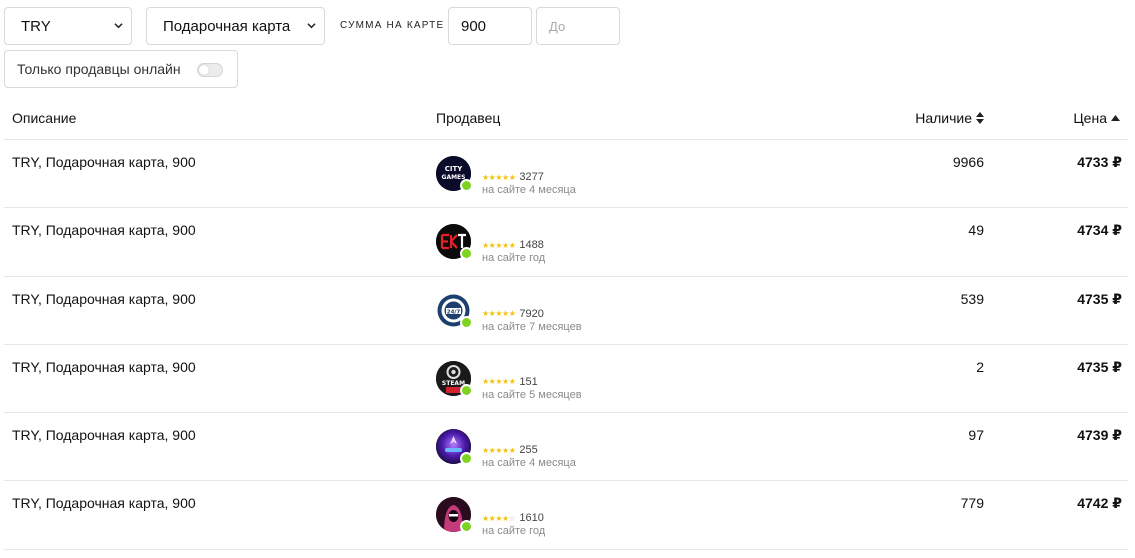  What do you see at coordinates (499, 518) in the screenshot?
I see `star-rating-icon: ★★★★☆` at bounding box center [499, 518].